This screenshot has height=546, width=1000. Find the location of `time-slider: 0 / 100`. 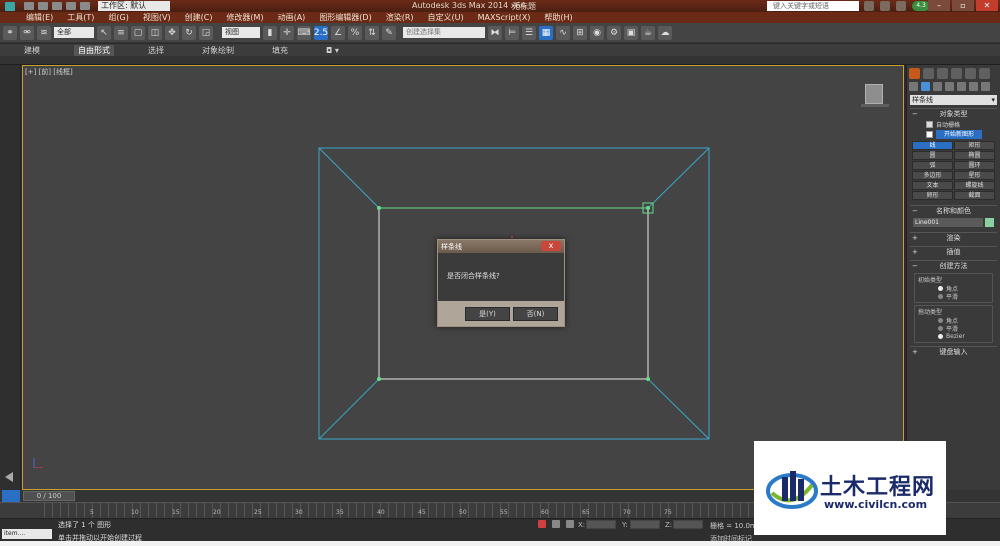

time-slider: 0 / 100 is located at coordinates (49, 496).